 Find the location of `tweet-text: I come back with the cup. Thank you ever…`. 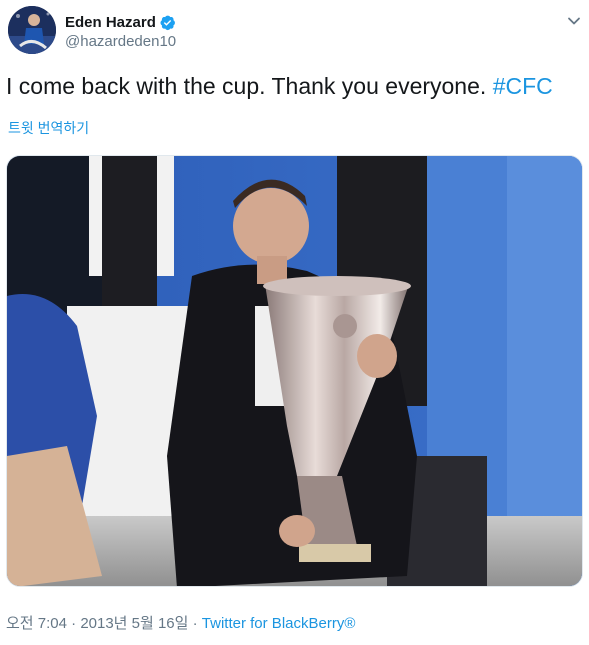

tweet-text: I come back with the cup. Thank you ever… is located at coordinates (293, 86).